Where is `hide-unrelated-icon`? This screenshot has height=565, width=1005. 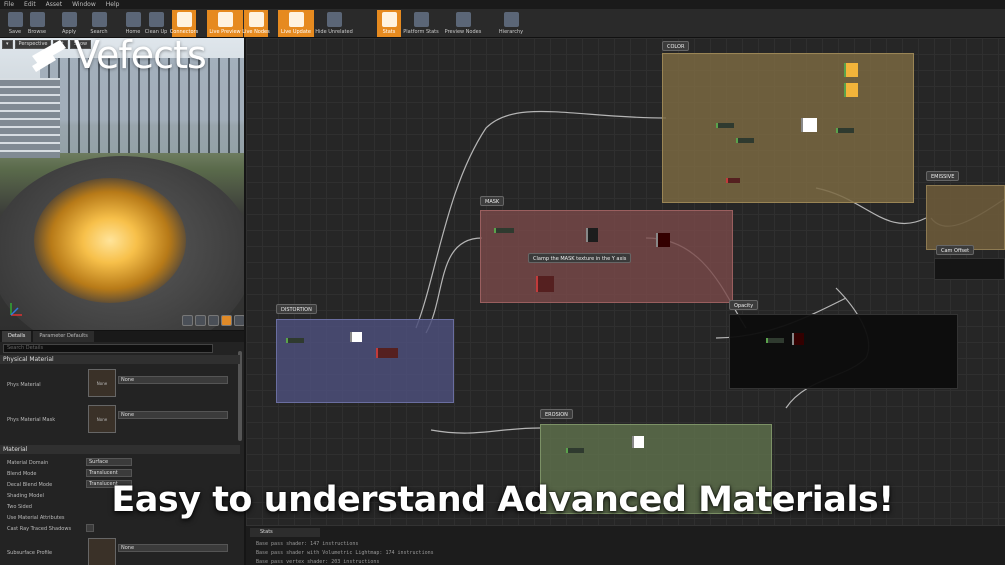
hide-unrelated-icon is located at coordinates (334, 19).